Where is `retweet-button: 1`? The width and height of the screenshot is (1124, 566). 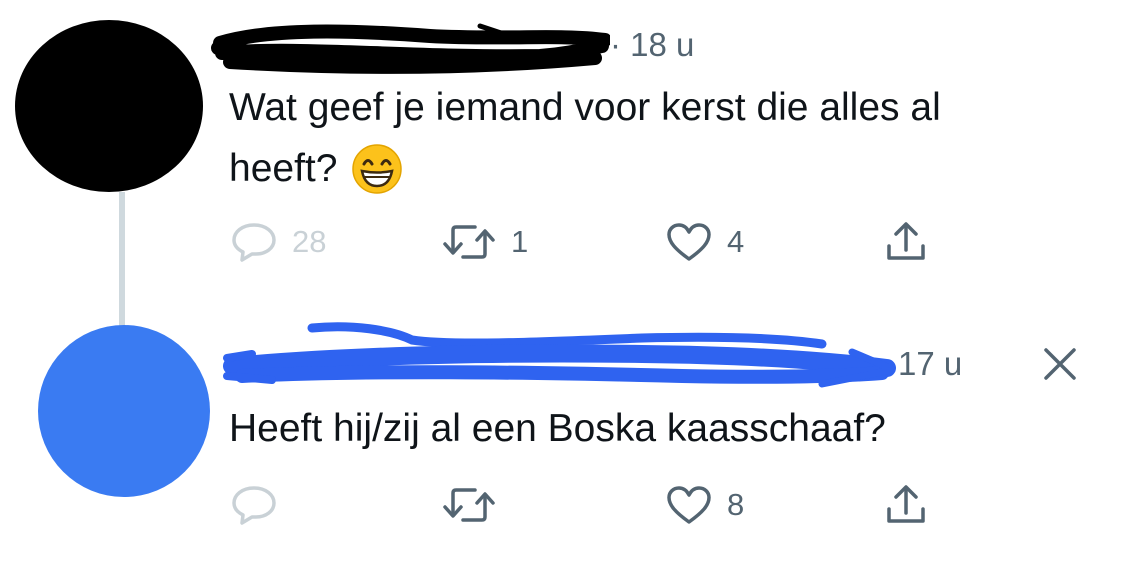 retweet-button: 1 is located at coordinates (484, 242).